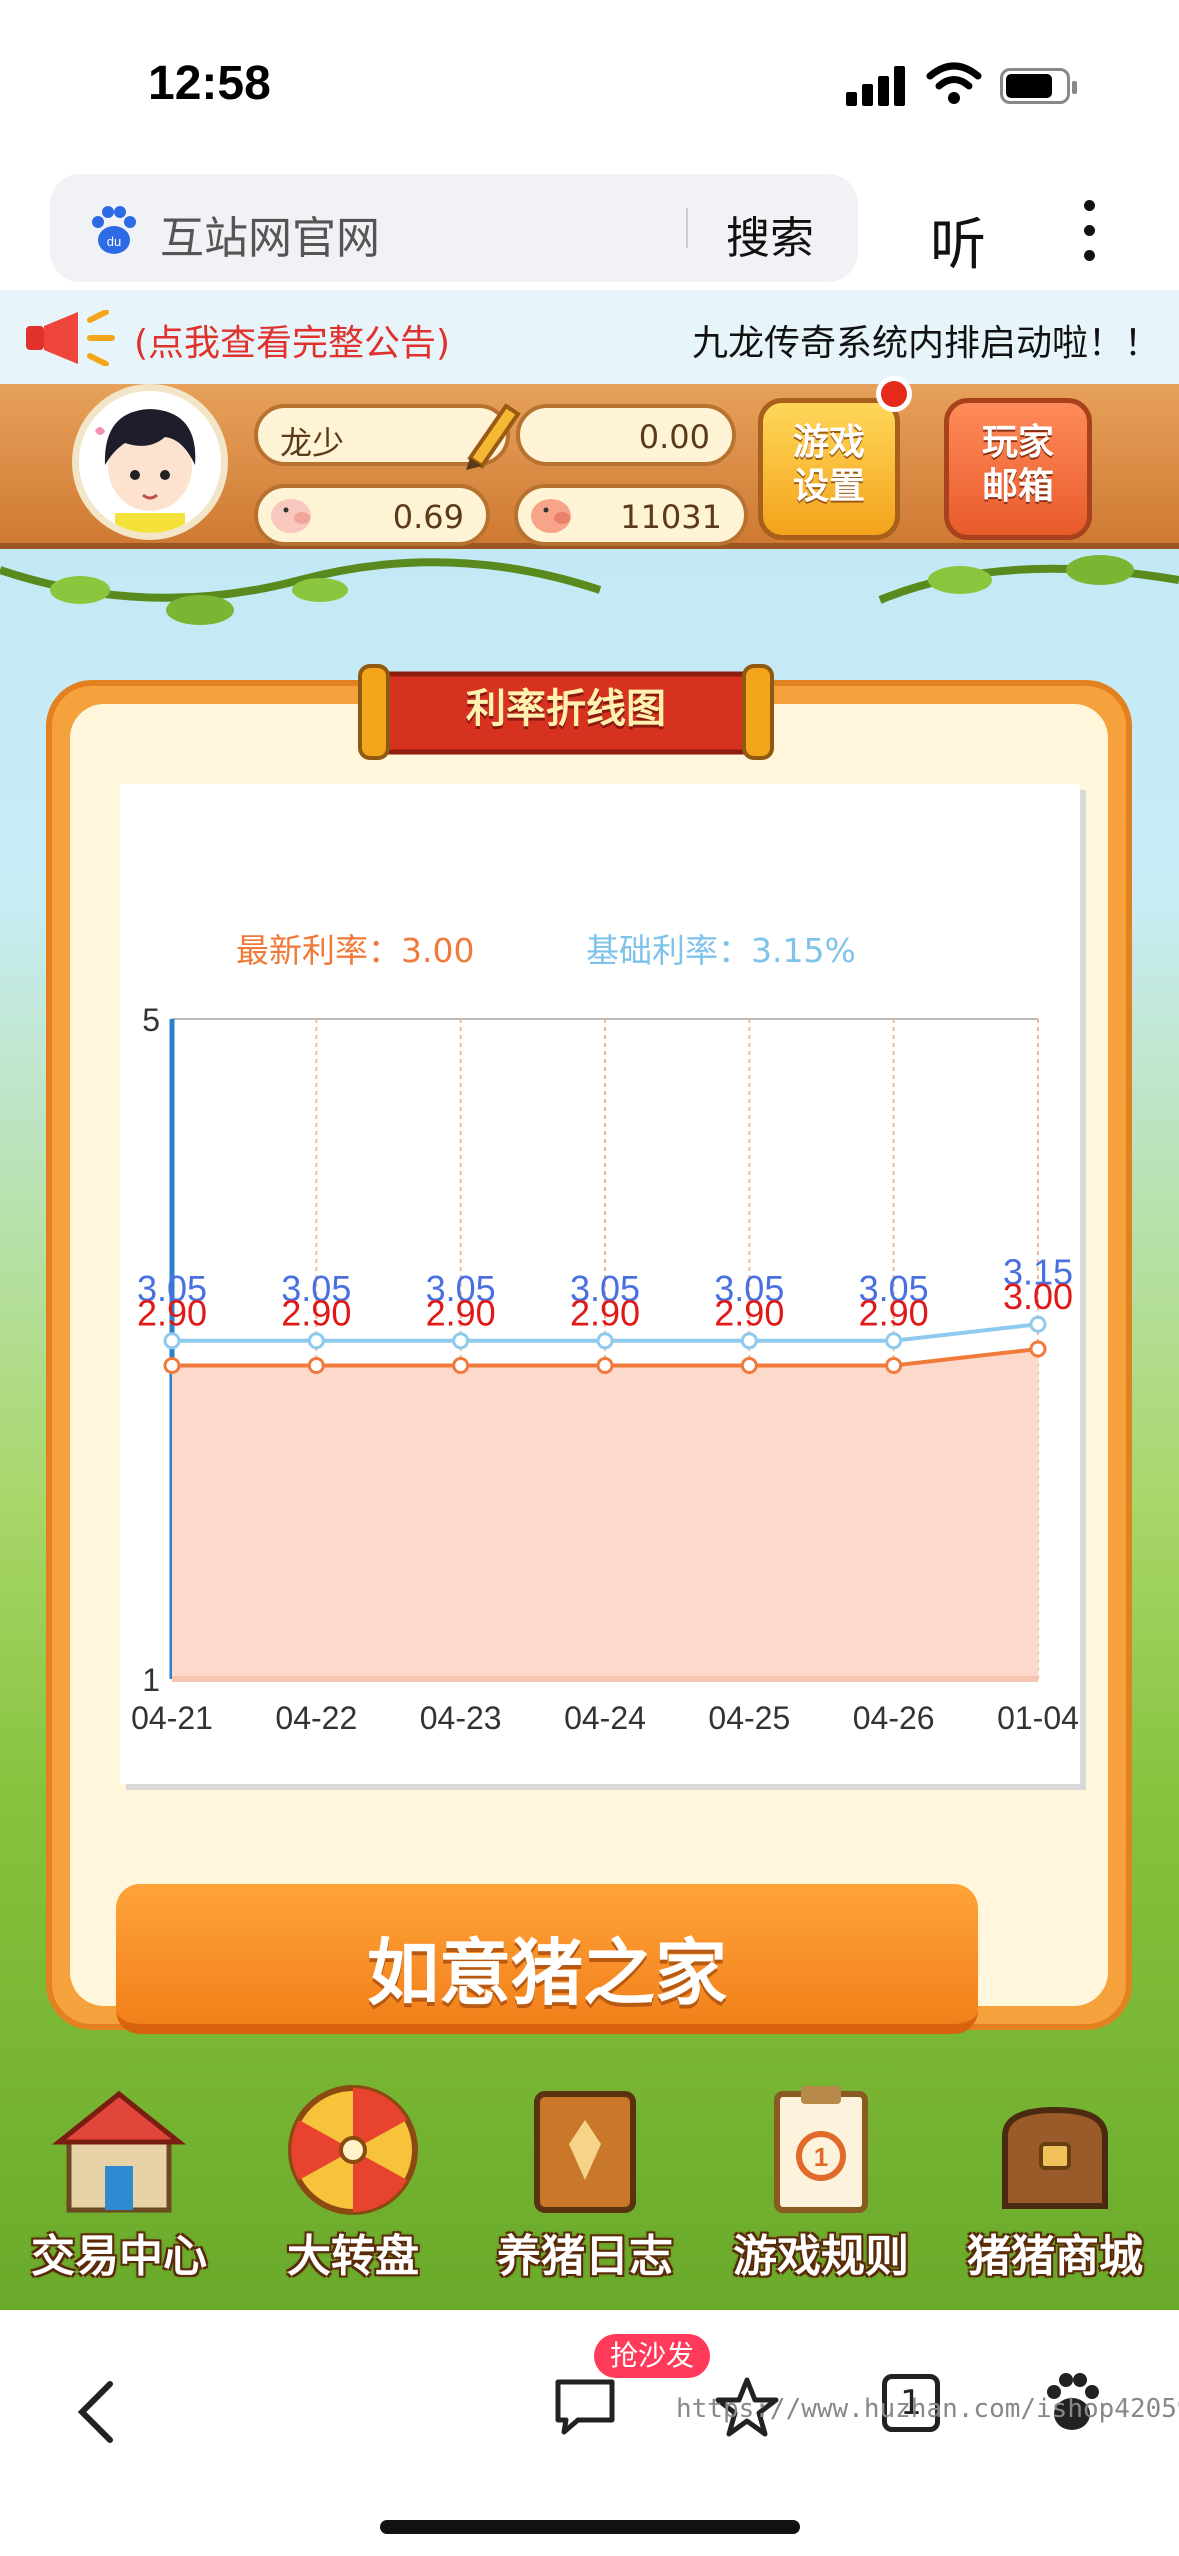  I want to click on chart-title-banner: 利率折线图, so click(566, 711).